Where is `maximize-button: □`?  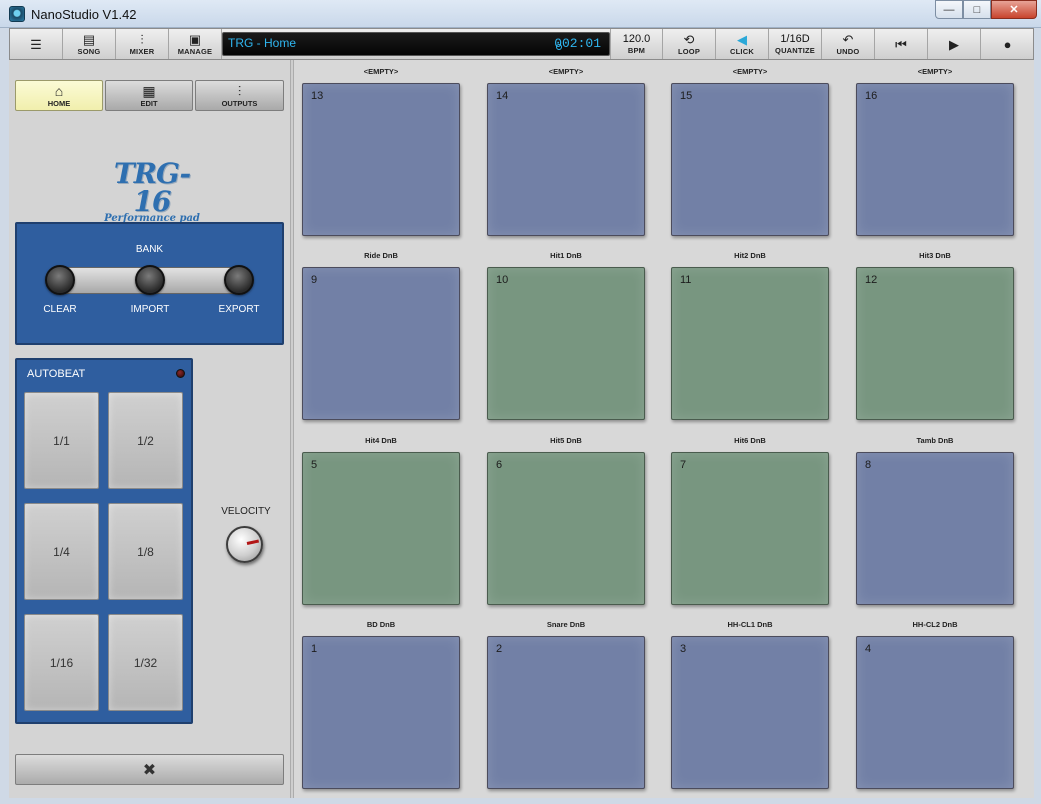
maximize-button: □ is located at coordinates (977, 9).